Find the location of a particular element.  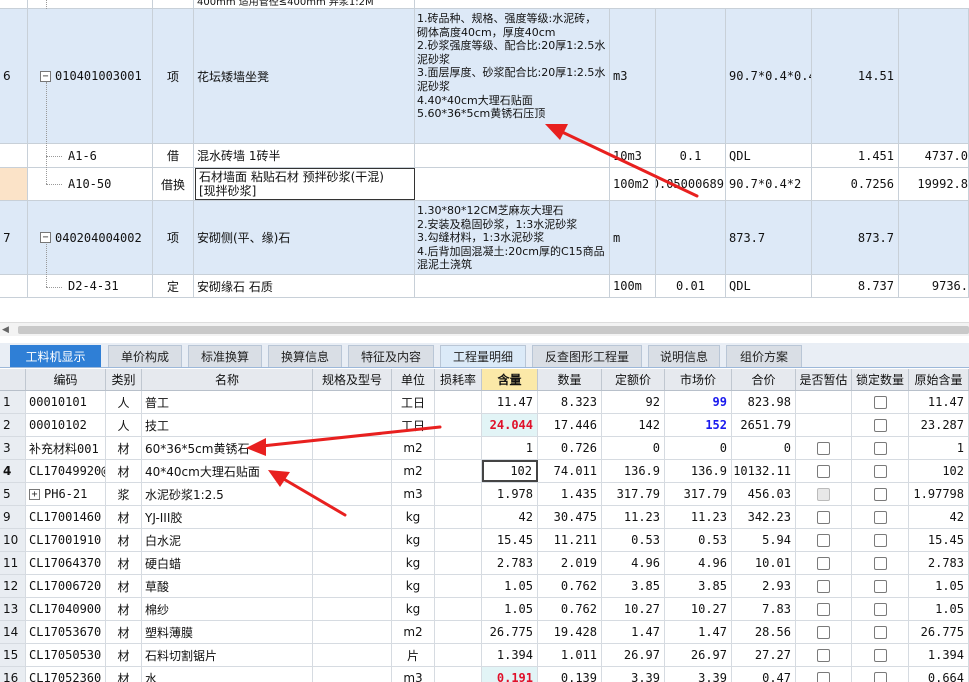

resource-name: 草酸 is located at coordinates (227, 586).